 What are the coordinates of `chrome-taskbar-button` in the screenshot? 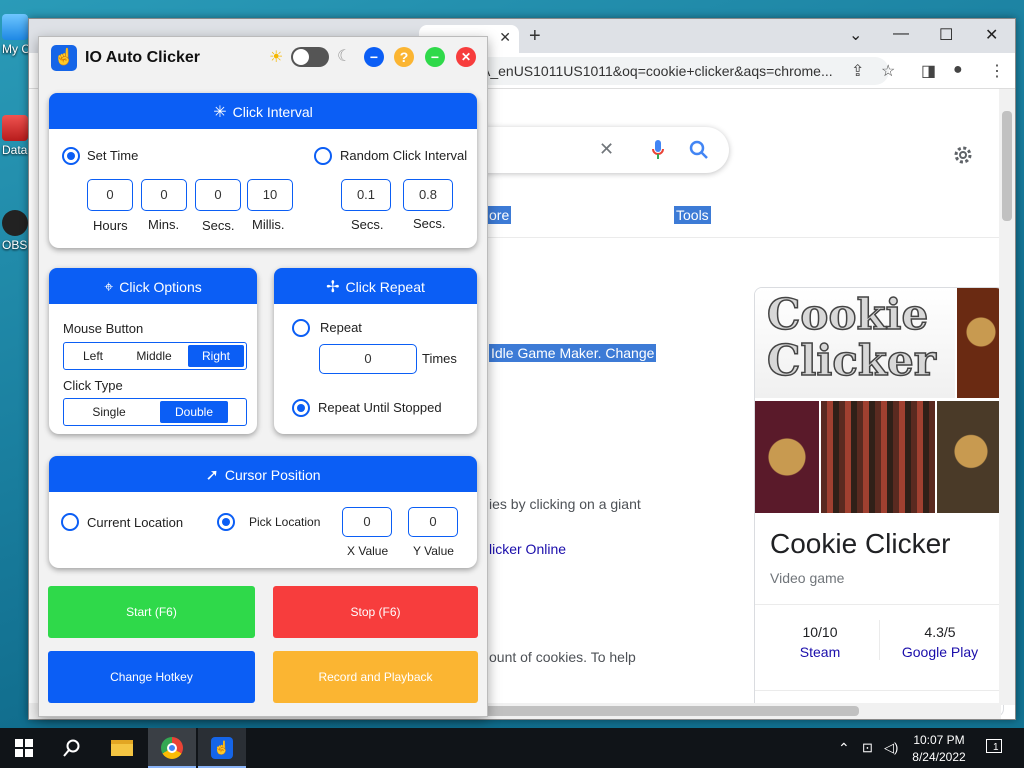 It's located at (172, 748).